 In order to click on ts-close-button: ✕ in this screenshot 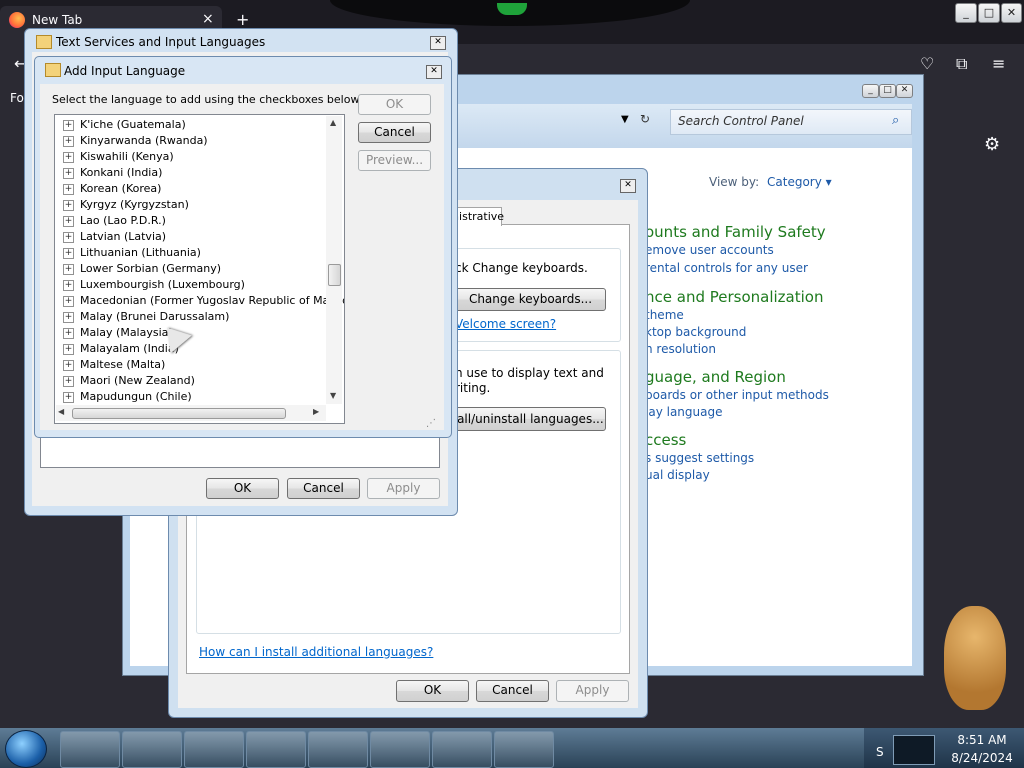, I will do `click(438, 43)`.